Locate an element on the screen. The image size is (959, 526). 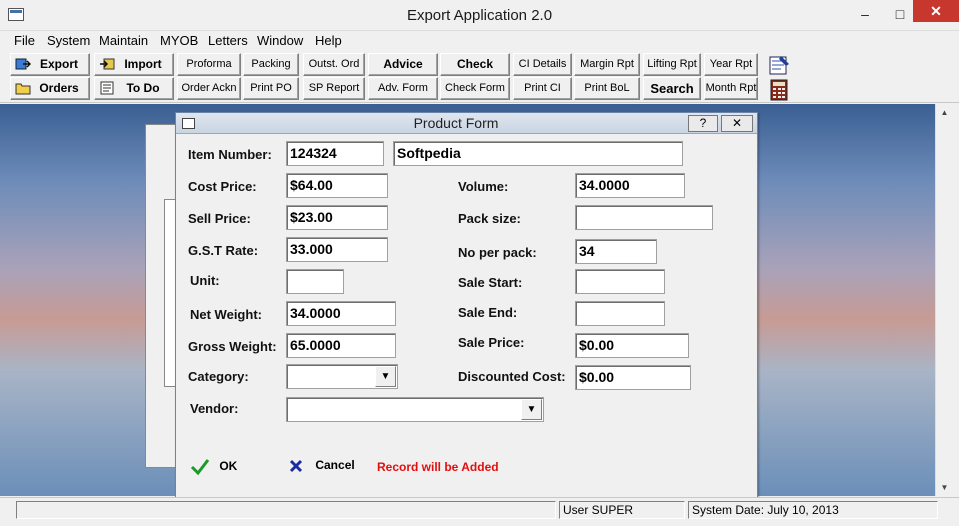
lifting-rpt-button: Lifting Rpt is located at coordinates (672, 64).